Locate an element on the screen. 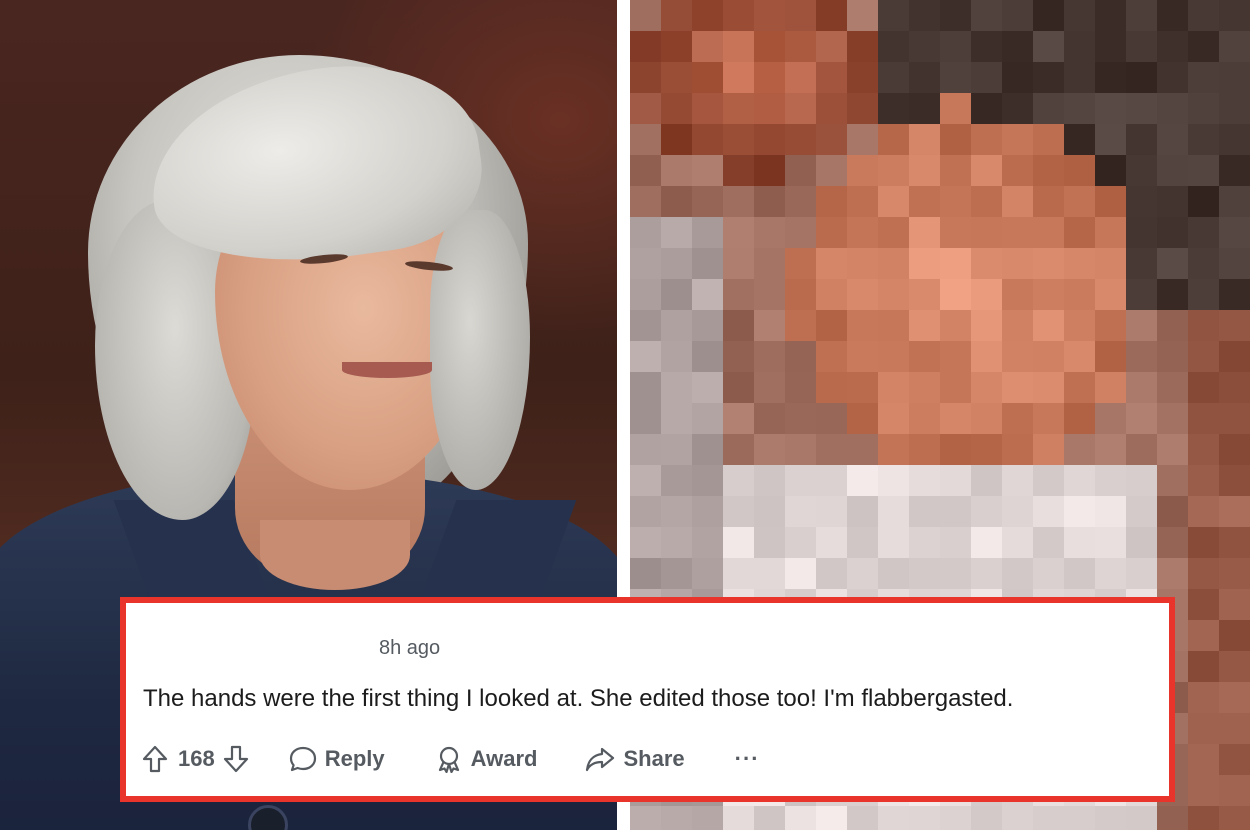  hair-side-right is located at coordinates (480, 350).